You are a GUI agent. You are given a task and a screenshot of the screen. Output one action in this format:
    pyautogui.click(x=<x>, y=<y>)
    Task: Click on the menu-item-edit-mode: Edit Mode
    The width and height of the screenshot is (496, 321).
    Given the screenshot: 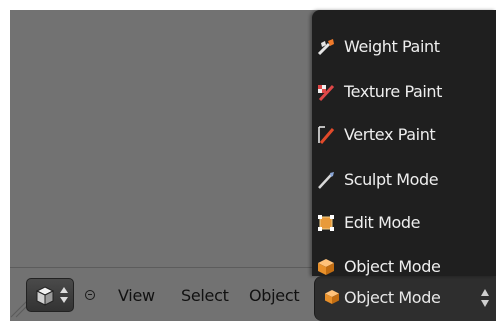 What is the action you would take?
    pyautogui.click(x=404, y=222)
    